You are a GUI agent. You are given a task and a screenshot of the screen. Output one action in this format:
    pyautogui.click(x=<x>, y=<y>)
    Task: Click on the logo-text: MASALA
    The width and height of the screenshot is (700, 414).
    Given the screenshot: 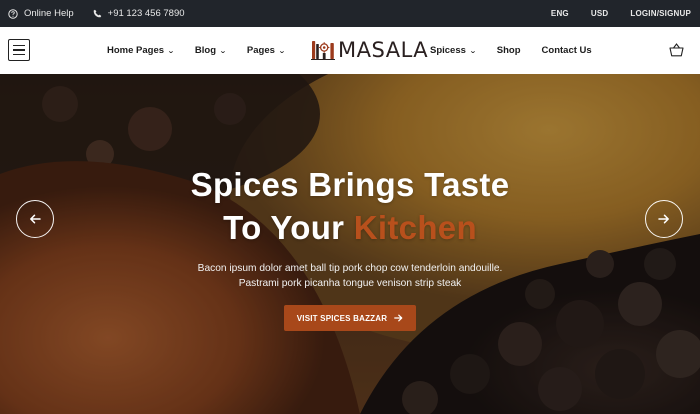 What is the action you would take?
    pyautogui.click(x=383, y=50)
    